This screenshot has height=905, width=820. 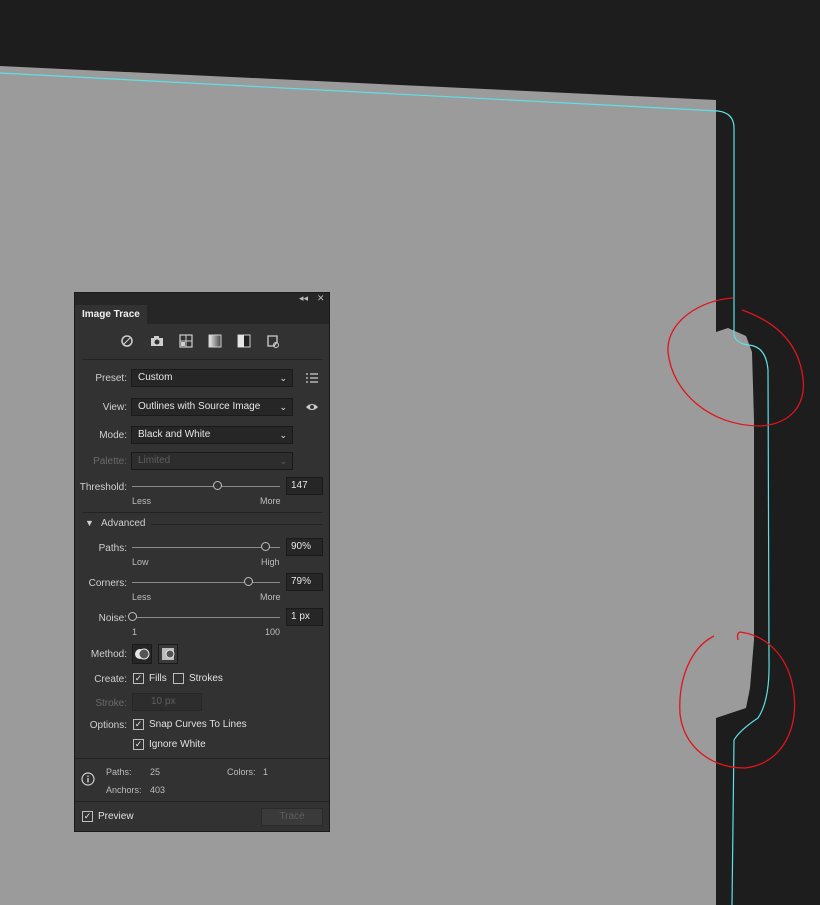 What do you see at coordinates (203, 616) in the screenshot?
I see `noise-slider` at bounding box center [203, 616].